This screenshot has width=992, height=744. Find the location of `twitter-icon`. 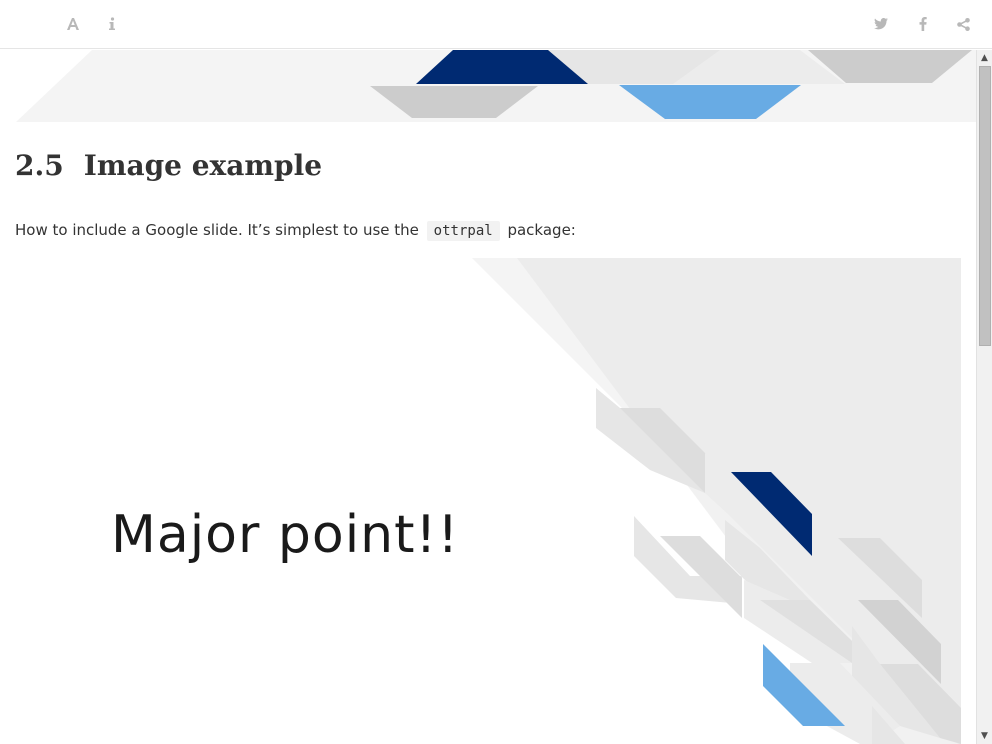

twitter-icon is located at coordinates (881, 24).